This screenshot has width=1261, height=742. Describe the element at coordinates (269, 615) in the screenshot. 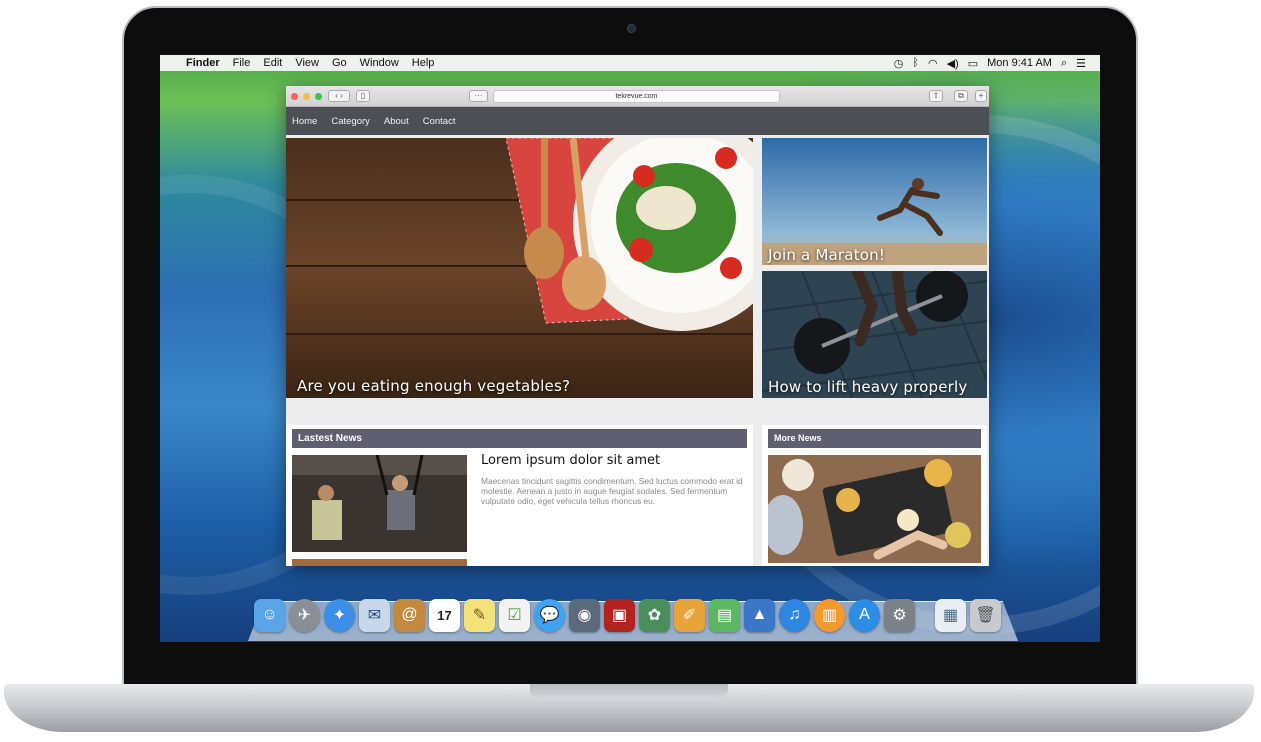

I see `finder-icon: ☺` at that location.